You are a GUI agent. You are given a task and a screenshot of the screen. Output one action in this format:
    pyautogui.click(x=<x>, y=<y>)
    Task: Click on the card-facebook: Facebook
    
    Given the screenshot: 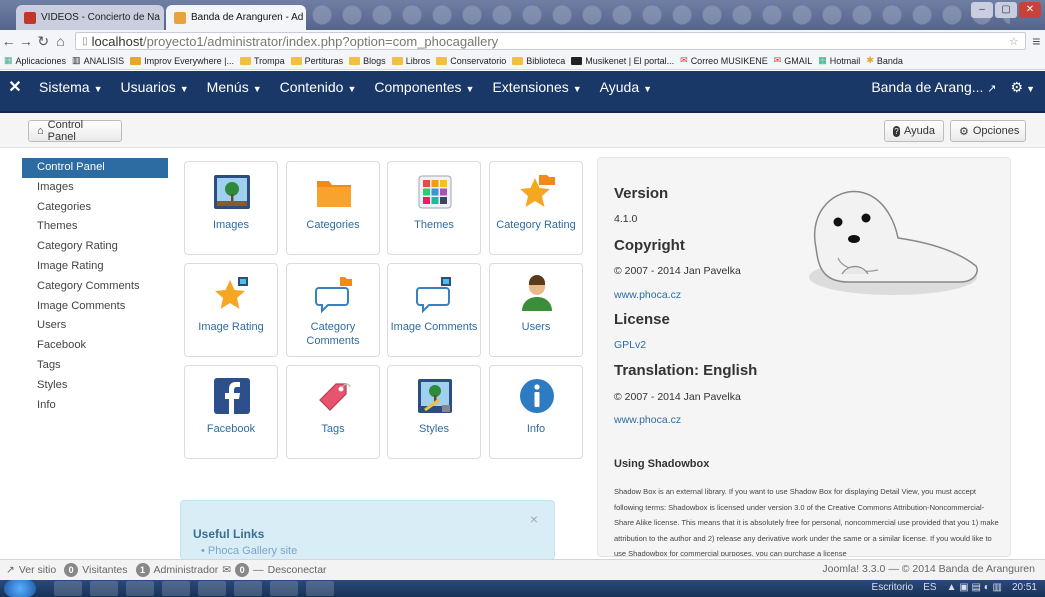 What is the action you would take?
    pyautogui.click(x=231, y=412)
    